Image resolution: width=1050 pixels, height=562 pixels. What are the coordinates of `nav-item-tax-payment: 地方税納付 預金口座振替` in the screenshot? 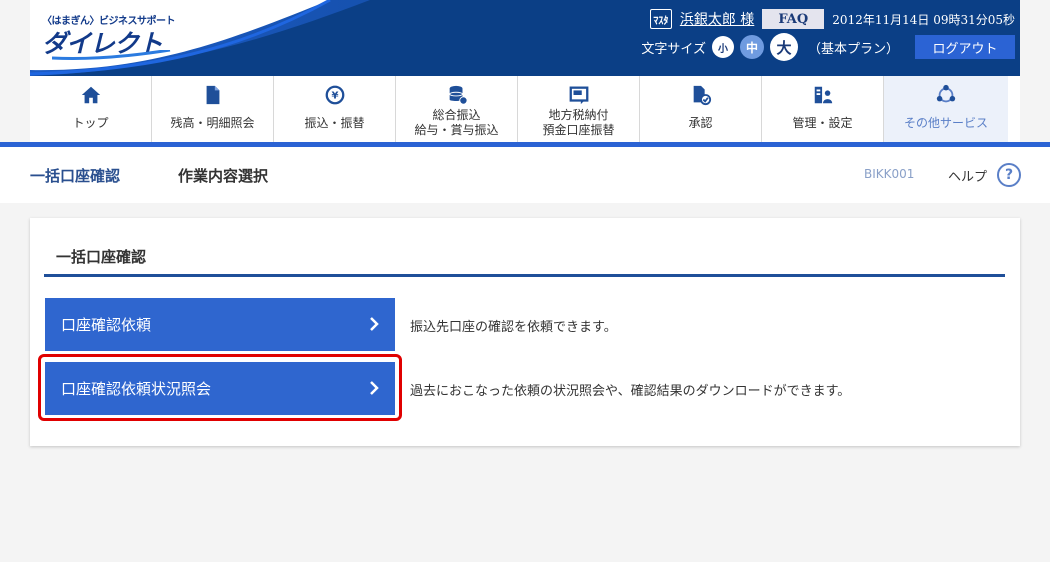 It's located at (579, 109).